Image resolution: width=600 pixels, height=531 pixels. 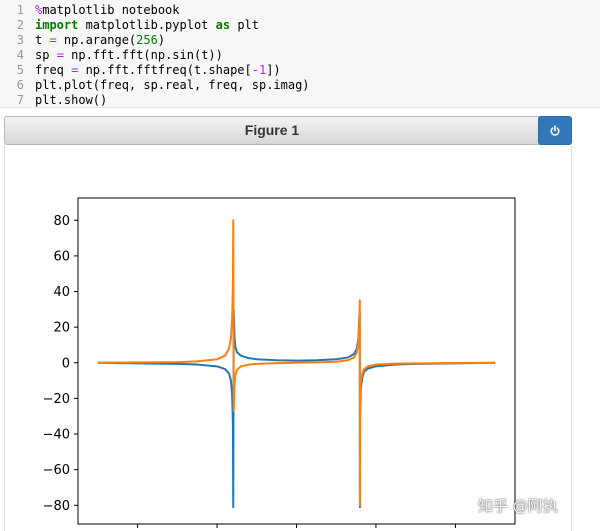 I want to click on line-number: 5, so click(x=20, y=70).